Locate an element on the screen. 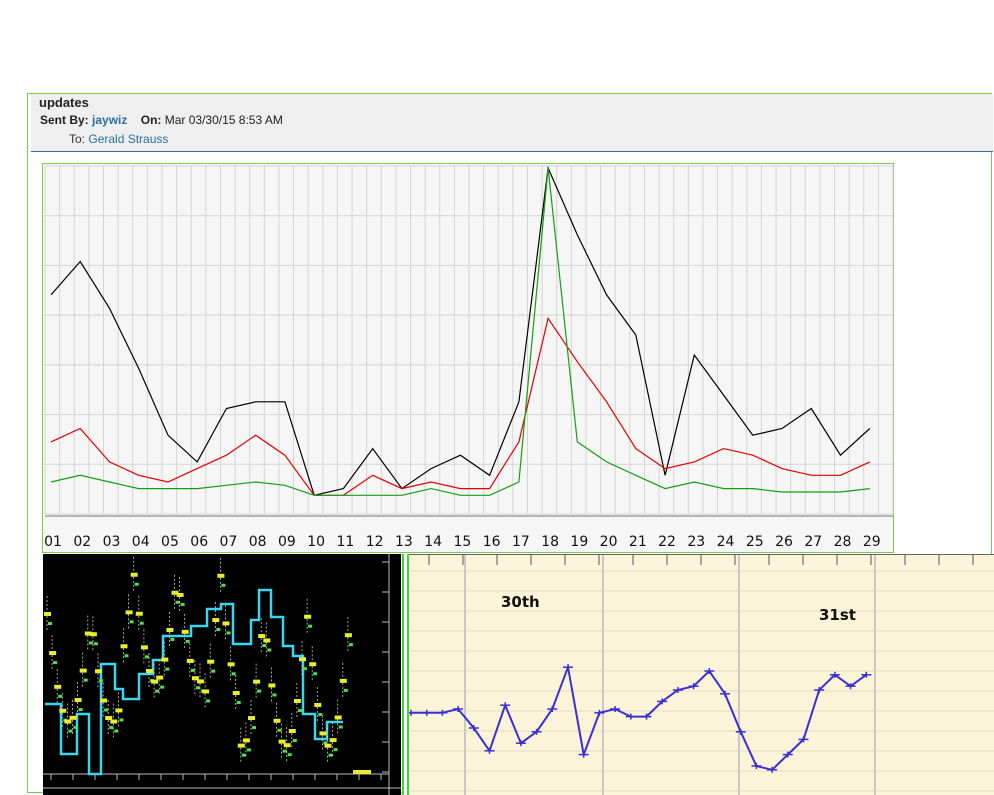  x-tick-label: 03 is located at coordinates (112, 542).